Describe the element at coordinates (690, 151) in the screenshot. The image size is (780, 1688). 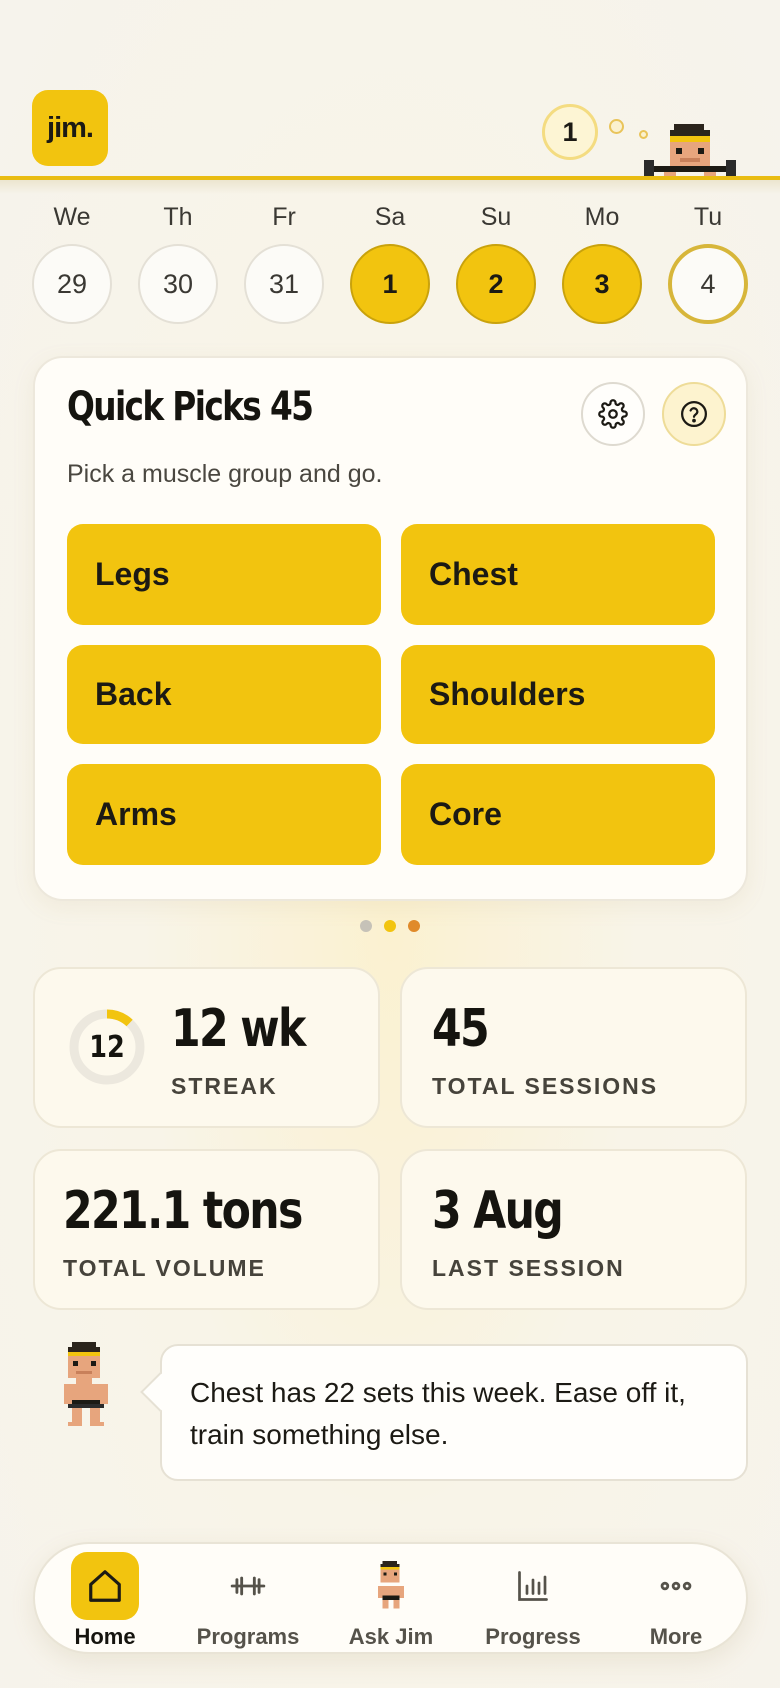
I see `jim-lifting-mascot-icon` at that location.